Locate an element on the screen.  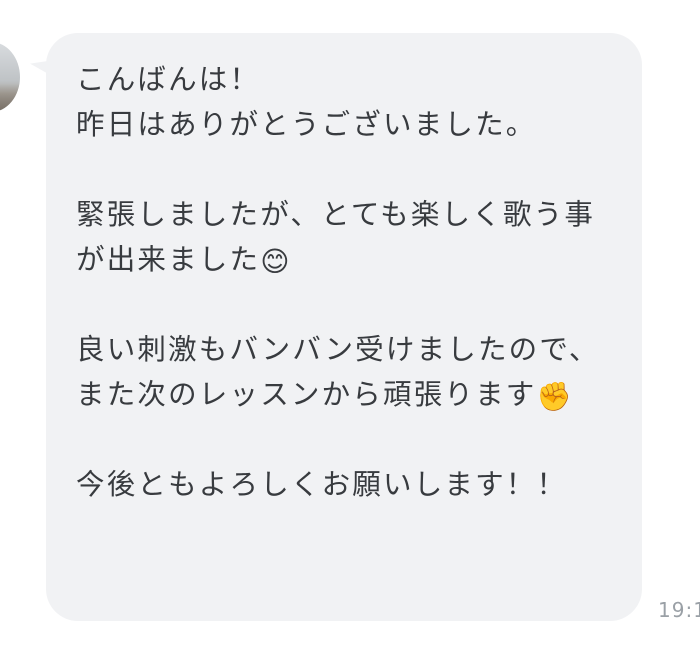
message-timestamp: 19:1 is located at coordinates (679, 610).